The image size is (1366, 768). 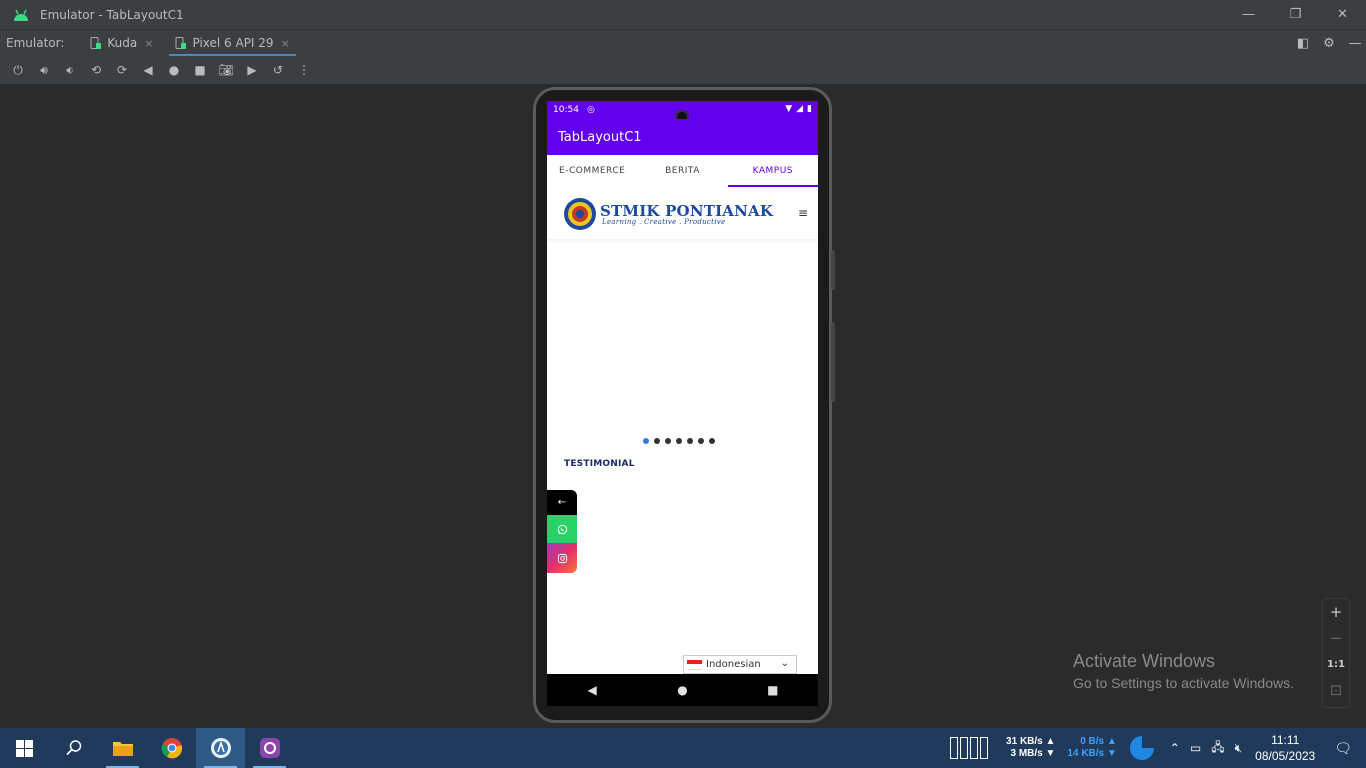 I want to click on taskbar-android-studio, so click(x=220, y=748).